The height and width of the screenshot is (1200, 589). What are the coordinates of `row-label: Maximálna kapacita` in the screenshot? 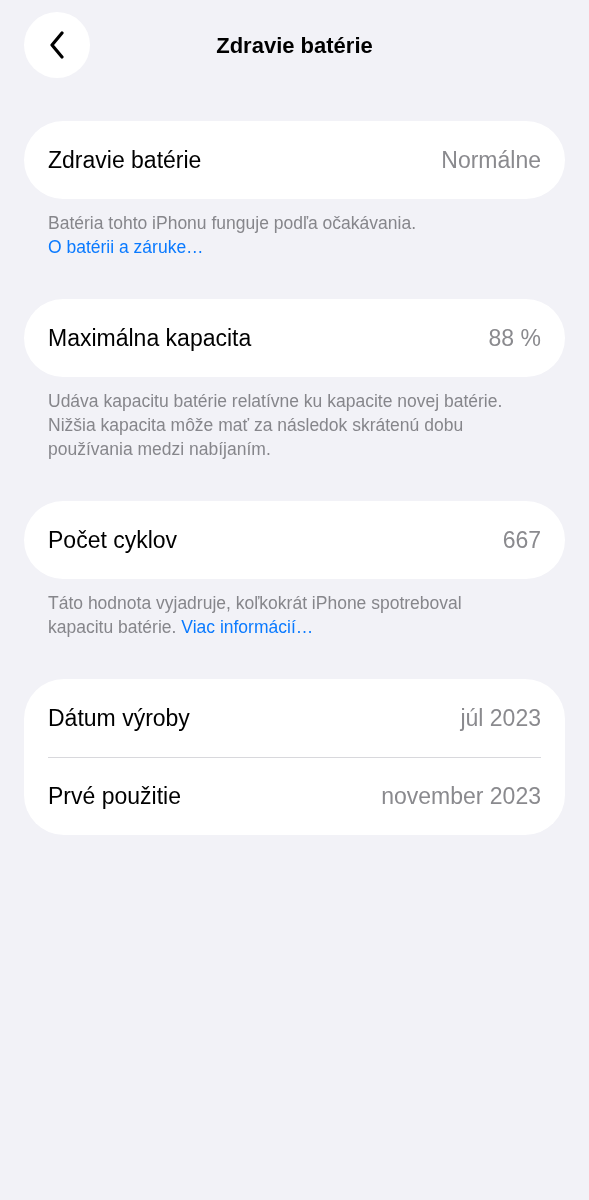 It's located at (150, 338).